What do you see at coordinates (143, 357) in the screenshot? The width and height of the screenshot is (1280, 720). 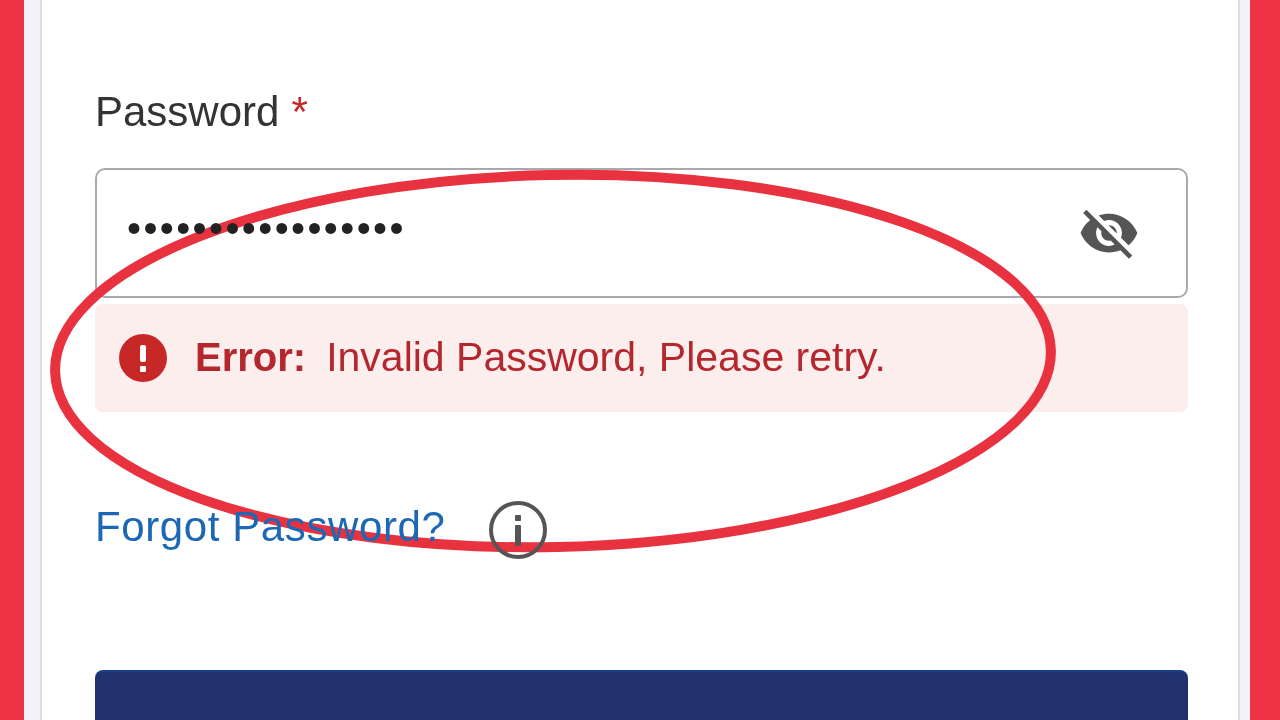 I see `alert-icon` at bounding box center [143, 357].